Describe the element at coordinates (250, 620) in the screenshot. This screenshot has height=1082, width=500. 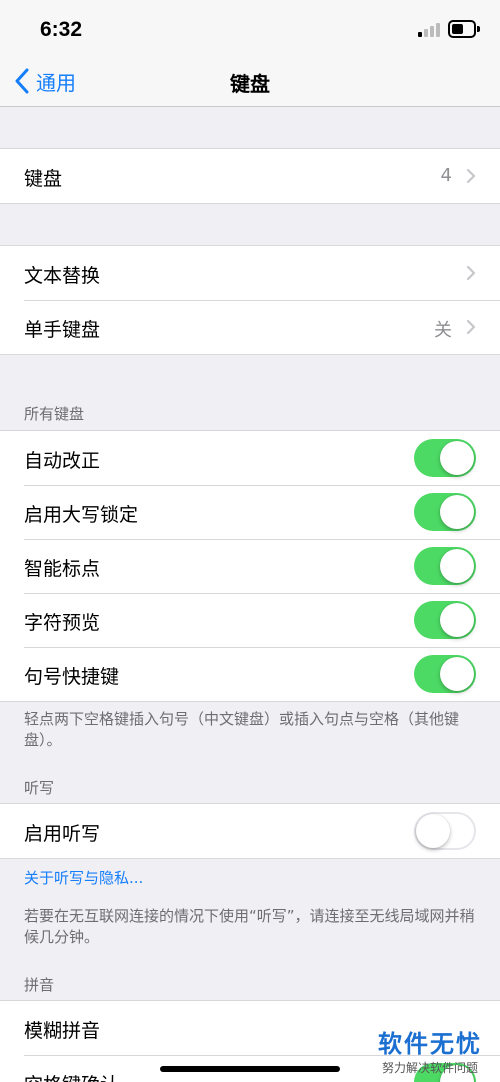
I see `row-character-preview: 字符预览` at that location.